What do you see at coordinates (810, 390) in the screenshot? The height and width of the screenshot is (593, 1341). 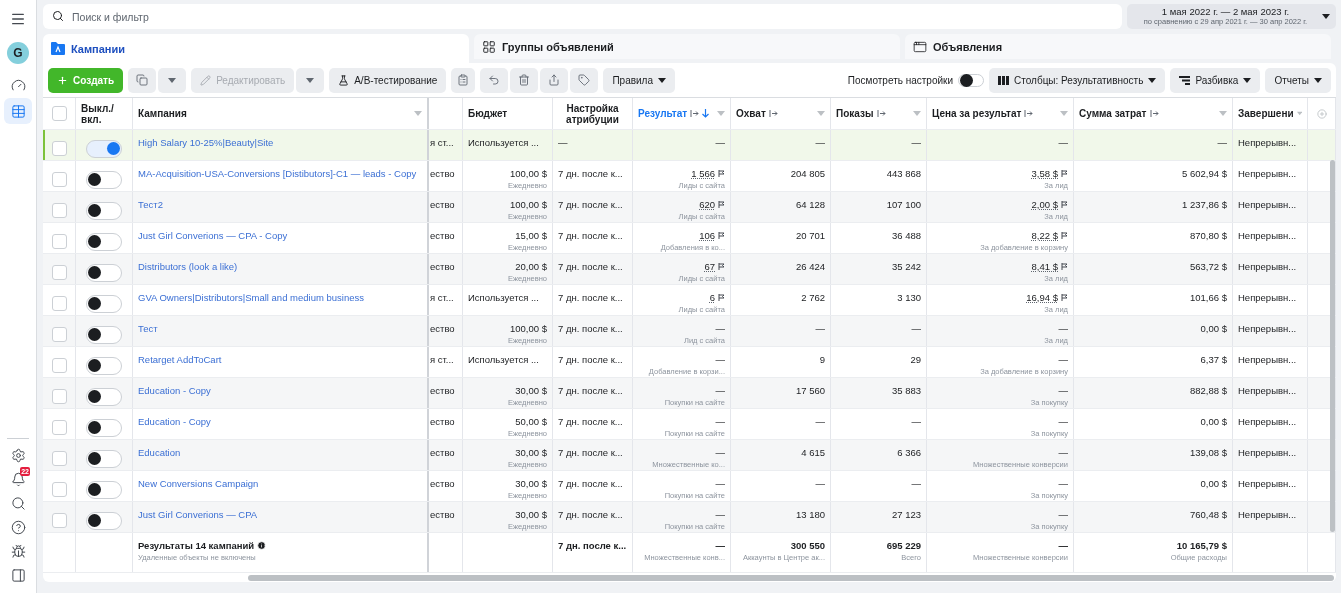 I see `reach-value: 17 560` at bounding box center [810, 390].